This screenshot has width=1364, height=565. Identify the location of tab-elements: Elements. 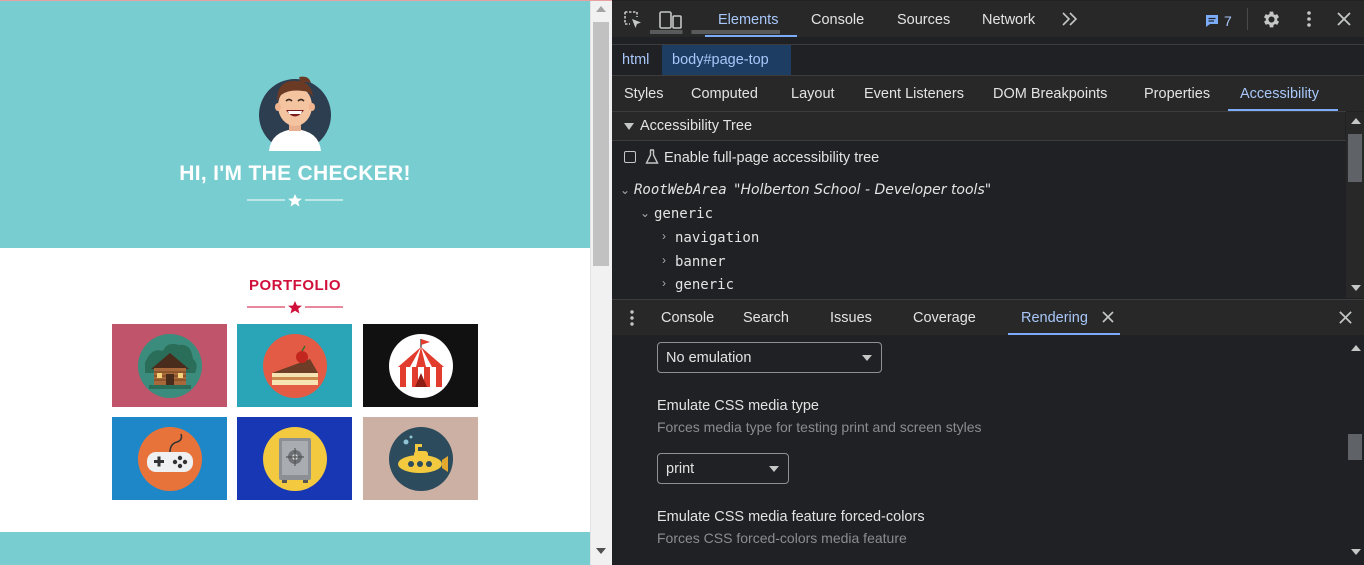
(748, 20).